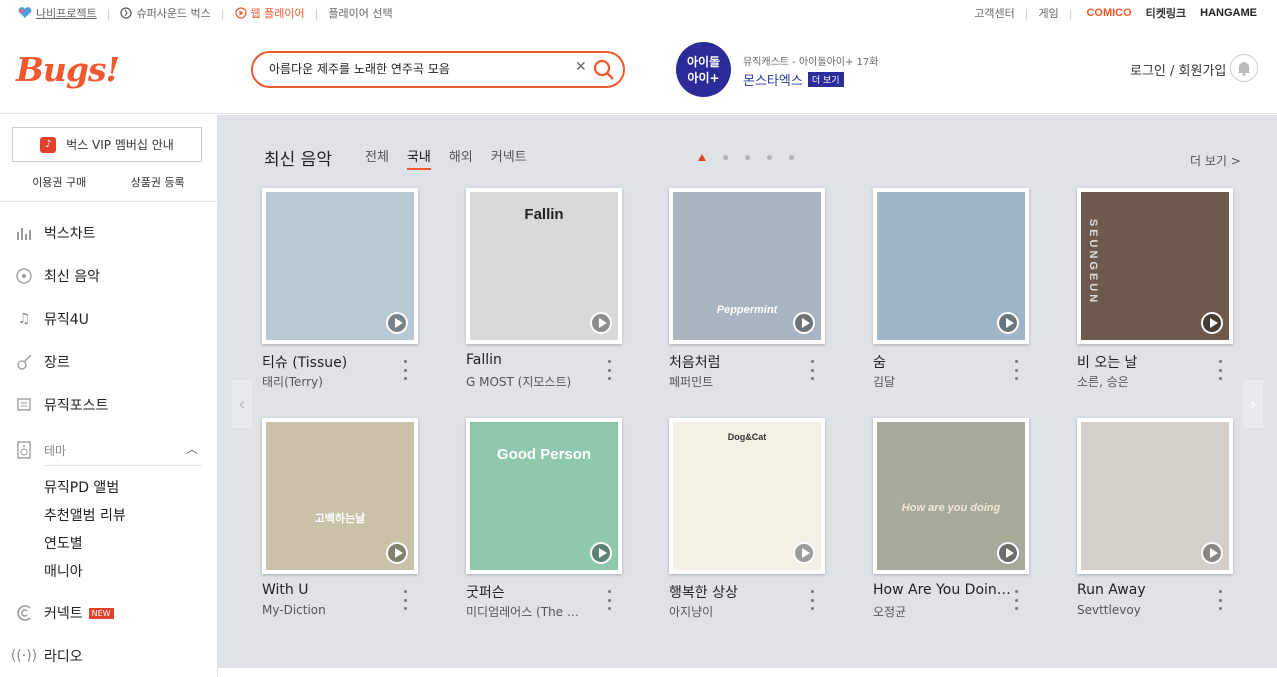  I want to click on album-cover: Fallin, so click(544, 266).